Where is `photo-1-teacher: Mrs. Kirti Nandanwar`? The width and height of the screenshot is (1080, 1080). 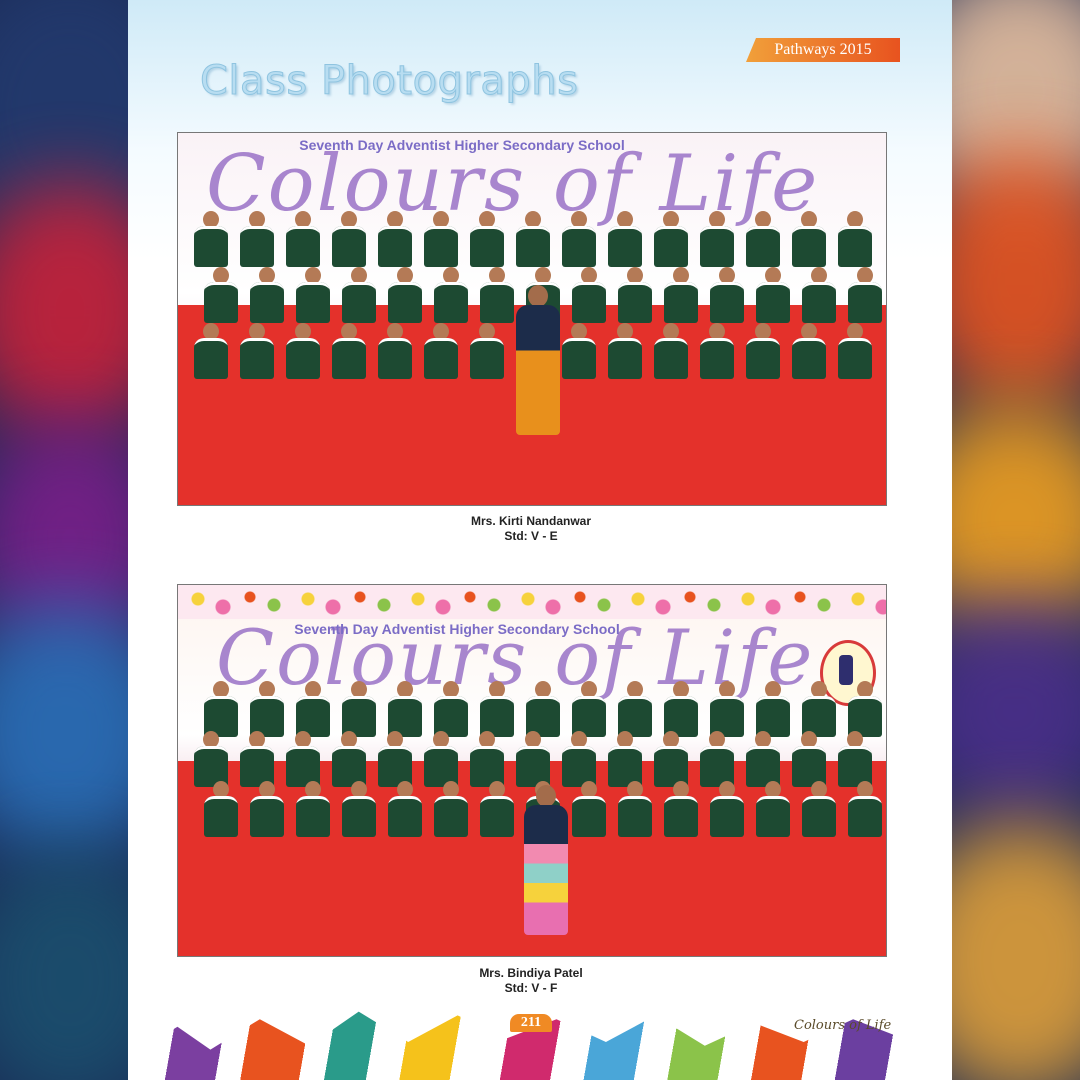 photo-1-teacher: Mrs. Kirti Nandanwar is located at coordinates (531, 521).